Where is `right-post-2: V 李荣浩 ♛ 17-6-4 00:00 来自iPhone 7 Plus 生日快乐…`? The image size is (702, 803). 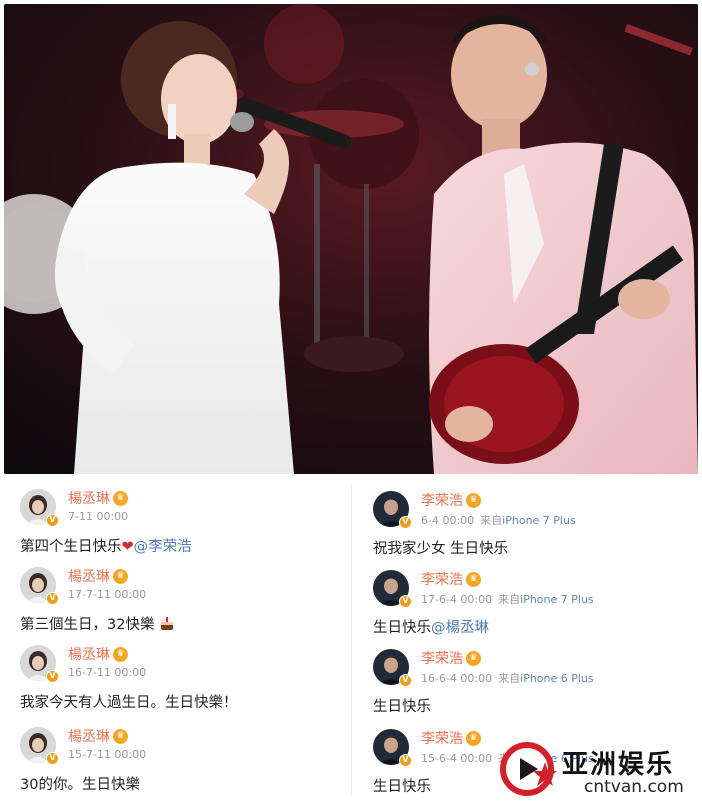 right-post-2: V 李荣浩 ♛ 17-6-4 00:00 来自iPhone 7 Plus 生日快乐… is located at coordinates (533, 606).